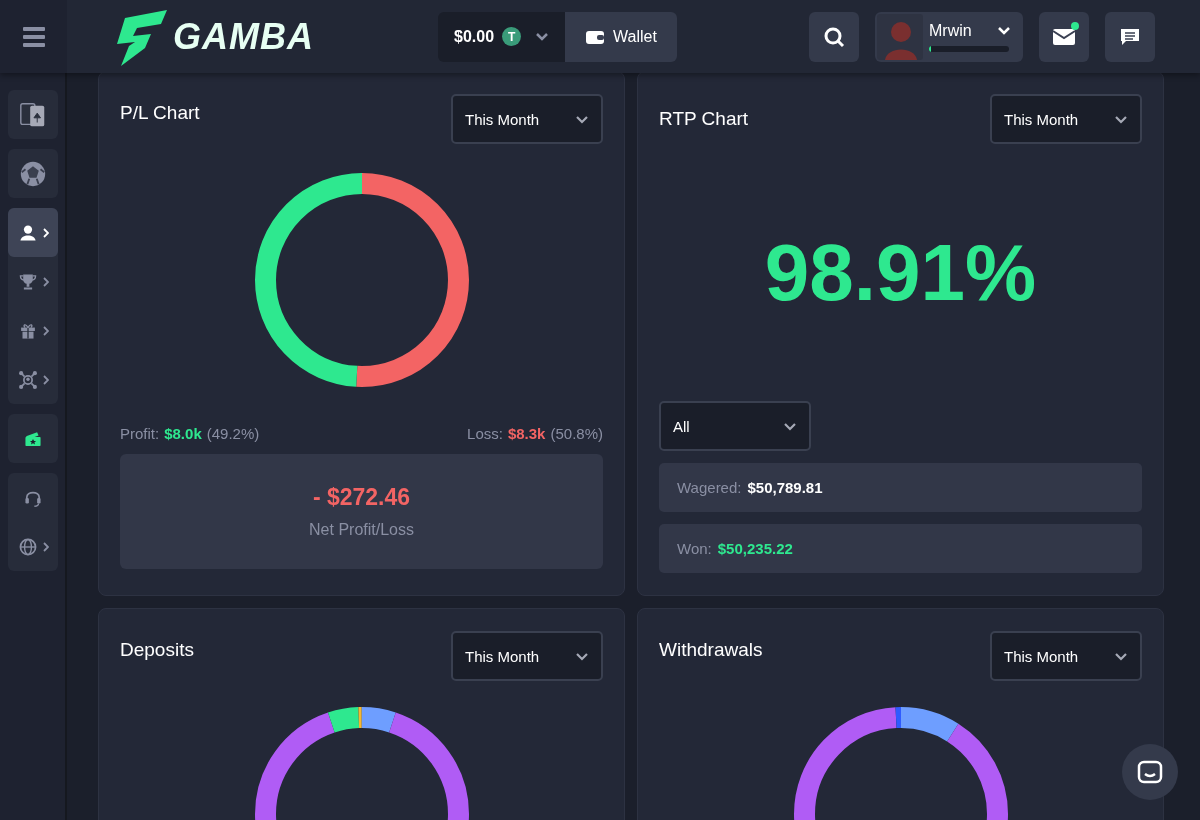 Image resolution: width=1200 pixels, height=820 pixels. I want to click on share-value: (50.8%), so click(576, 433).